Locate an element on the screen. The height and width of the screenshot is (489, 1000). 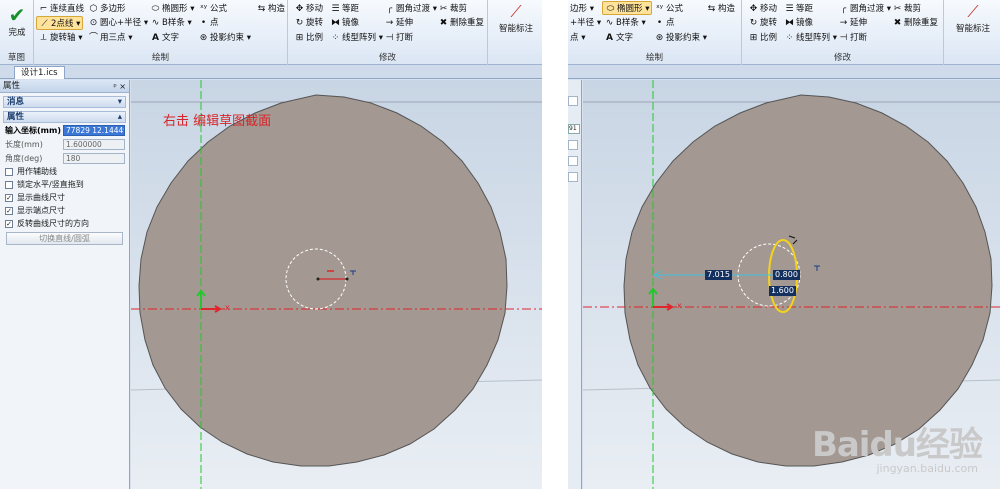
break-button-right: ⊣ 打断 is located at coordinates (852, 38).